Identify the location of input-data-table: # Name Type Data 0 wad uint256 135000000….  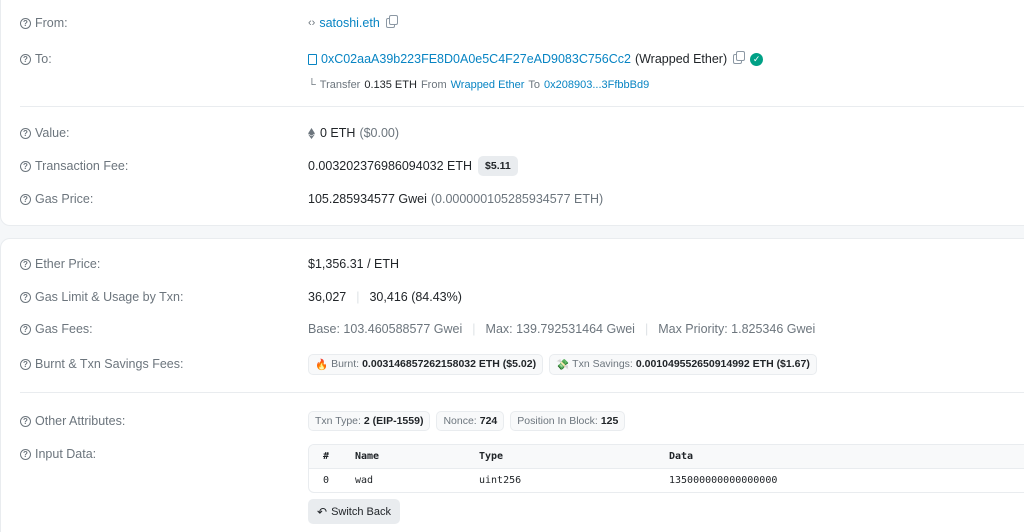
(666, 468).